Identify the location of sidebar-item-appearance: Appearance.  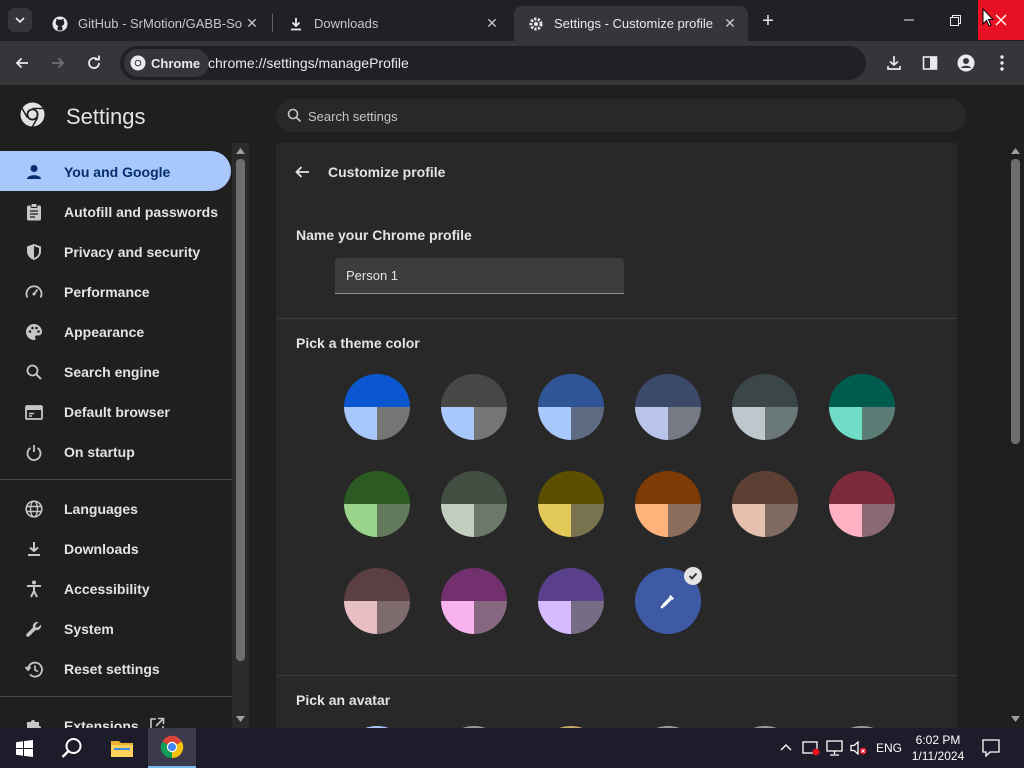
(115, 331).